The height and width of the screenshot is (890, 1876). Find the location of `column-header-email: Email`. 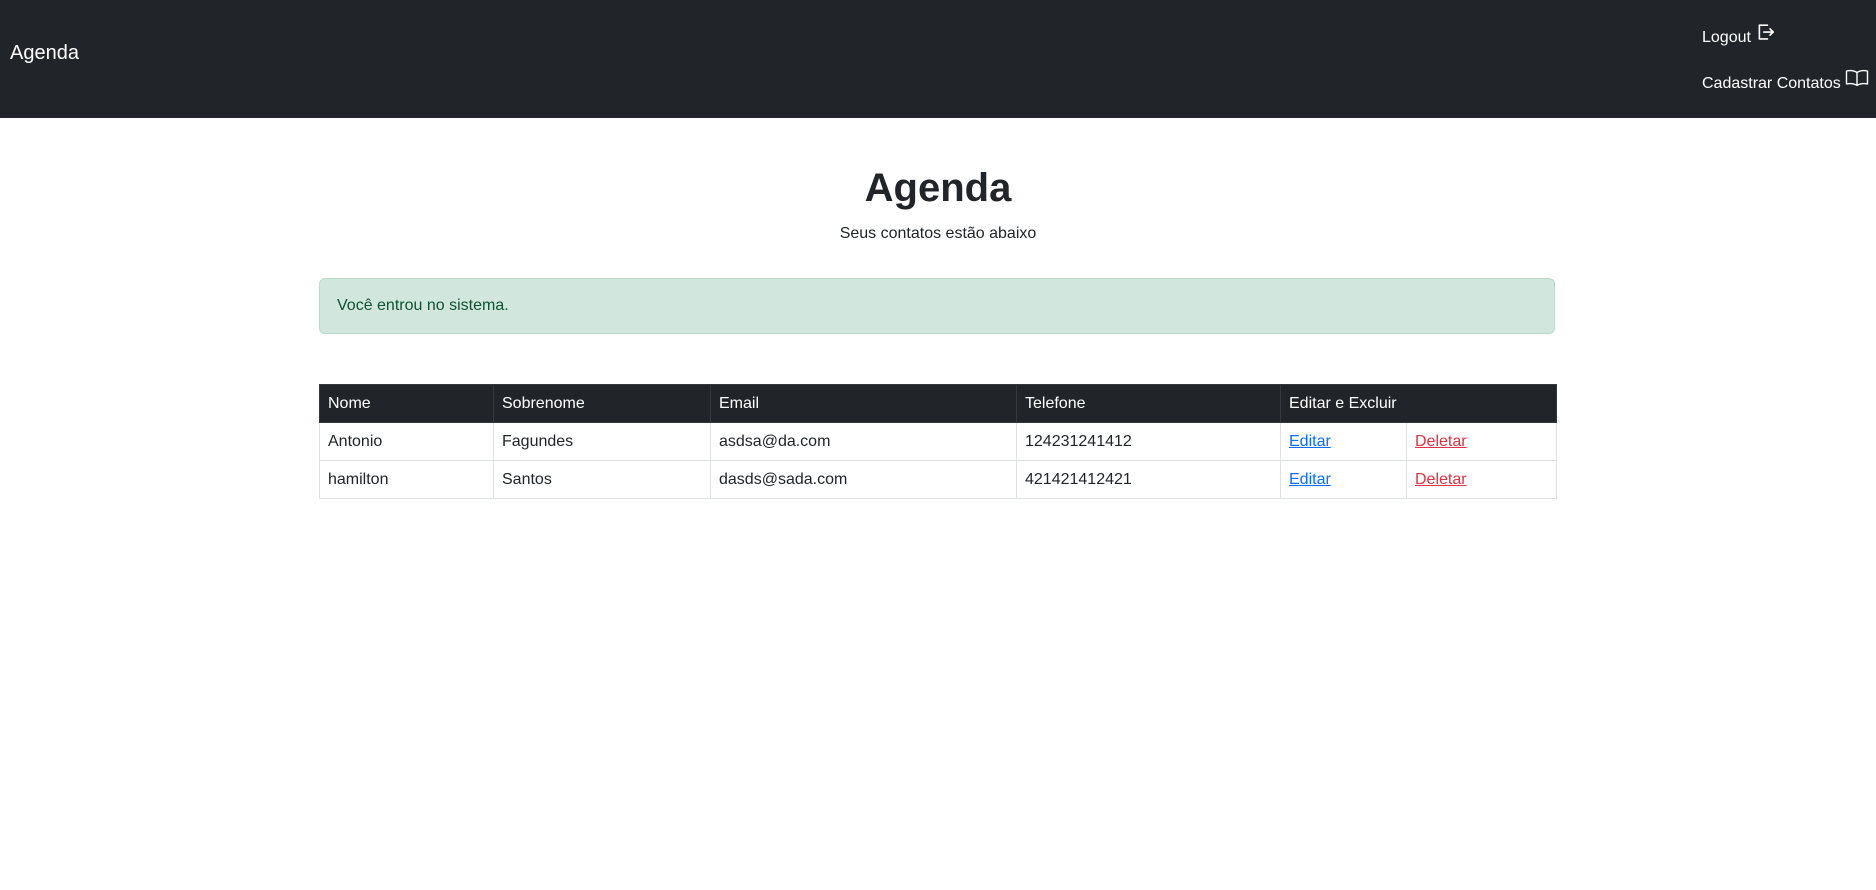

column-header-email: Email is located at coordinates (863, 403).